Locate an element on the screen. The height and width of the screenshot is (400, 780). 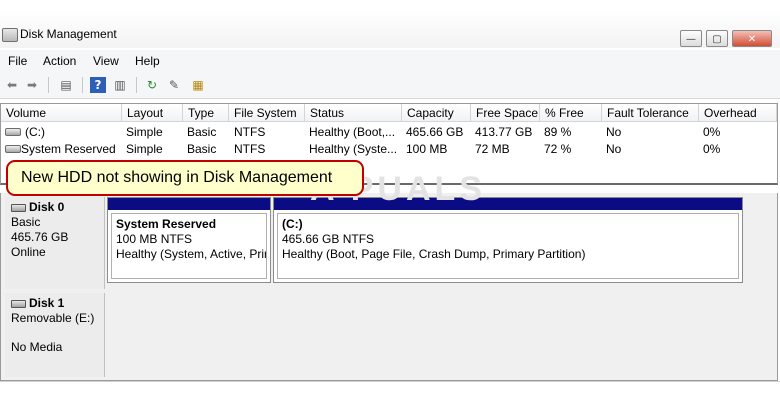
help-icon: ? is located at coordinates (98, 85).